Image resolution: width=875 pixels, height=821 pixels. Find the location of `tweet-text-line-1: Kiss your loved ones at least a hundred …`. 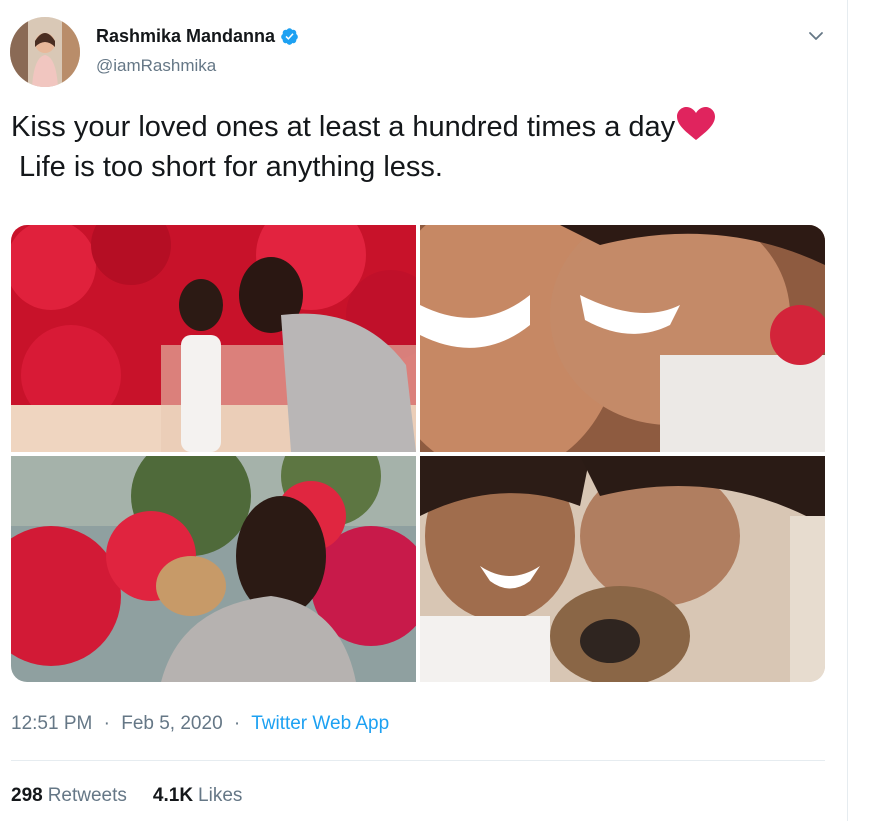

tweet-text-line-1: Kiss your loved ones at least a hundred … is located at coordinates (421, 126).